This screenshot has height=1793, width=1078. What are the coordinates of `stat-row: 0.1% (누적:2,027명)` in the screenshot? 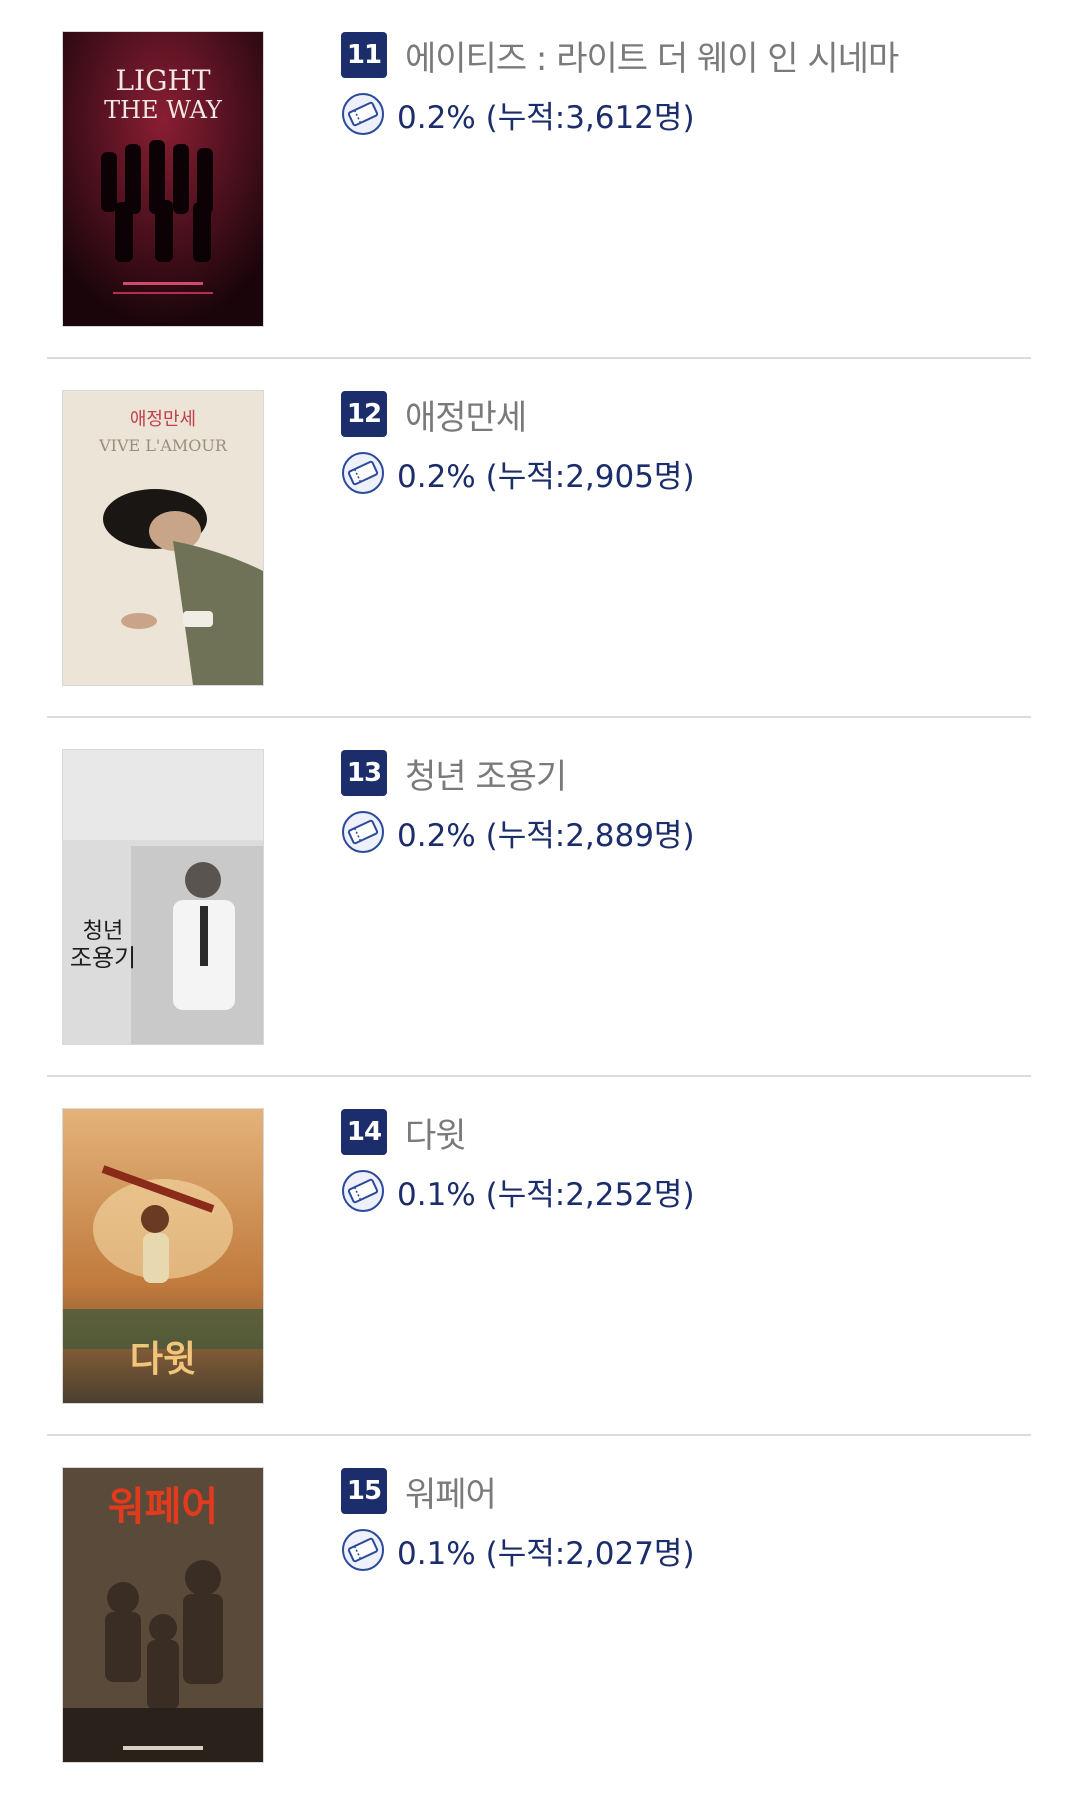 It's located at (686, 1550).